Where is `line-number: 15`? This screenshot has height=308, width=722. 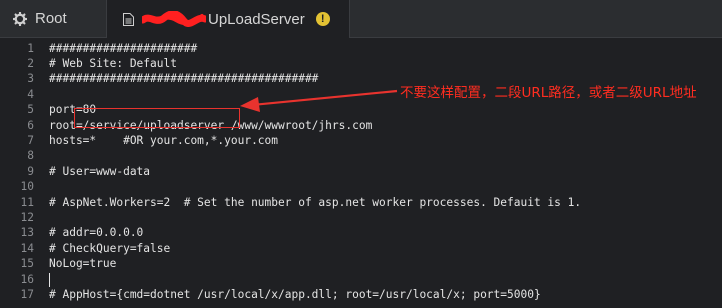
line-number: 15 is located at coordinates (27, 264).